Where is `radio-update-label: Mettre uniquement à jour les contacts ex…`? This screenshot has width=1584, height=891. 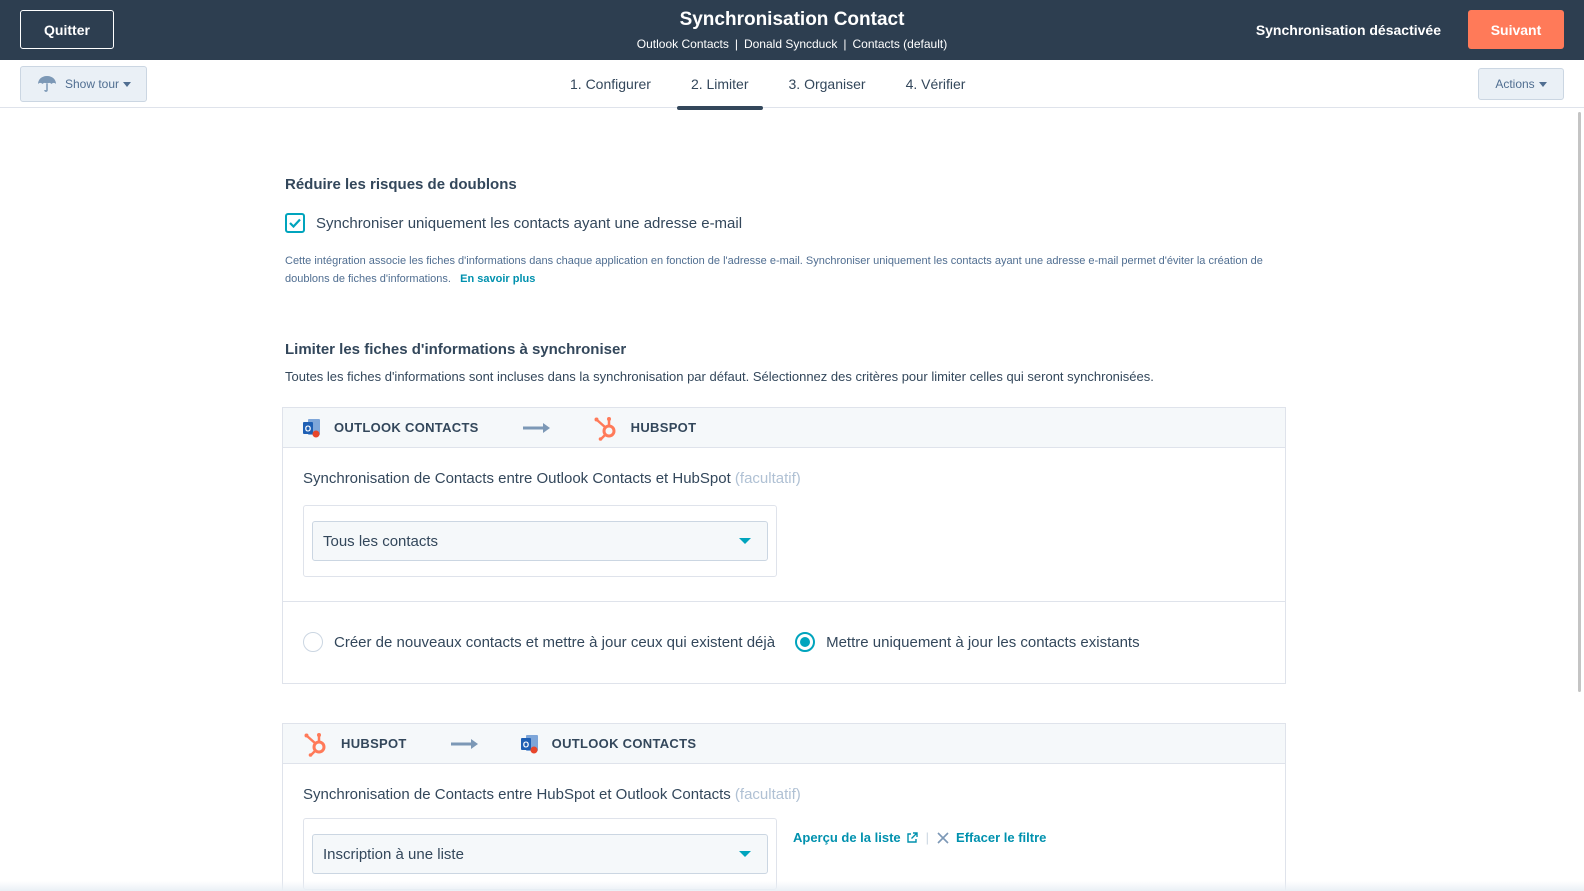
radio-update-label: Mettre uniquement à jour les contacts ex… is located at coordinates (983, 642).